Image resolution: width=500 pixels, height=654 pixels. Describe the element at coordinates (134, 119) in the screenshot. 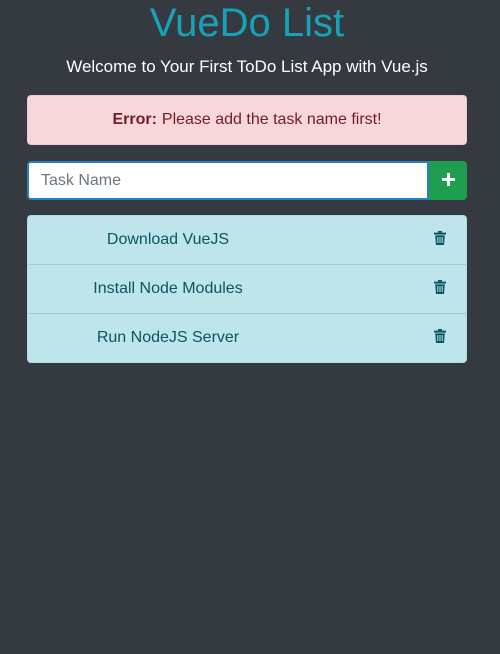

I see `error-alert-prefix: Error:` at that location.